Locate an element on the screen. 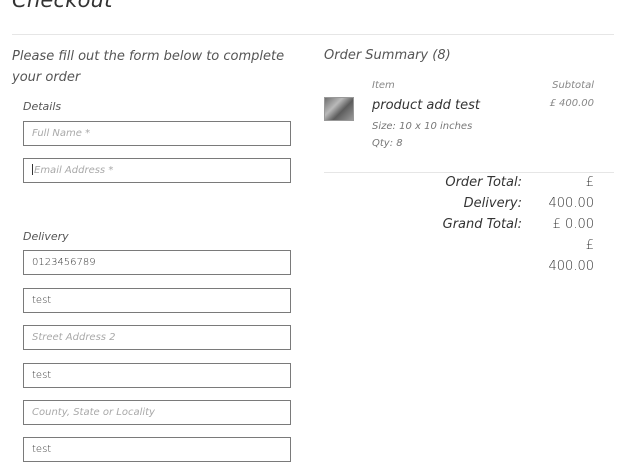 The width and height of the screenshot is (640, 474). order-summary-title: Order Summary (8) is located at coordinates (387, 55).